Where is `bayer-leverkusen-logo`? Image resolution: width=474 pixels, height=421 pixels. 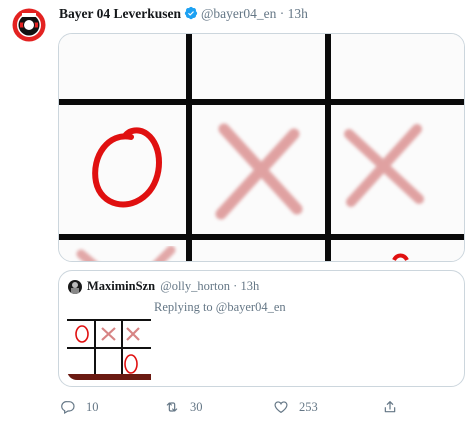 bayer-leverkusen-logo is located at coordinates (29, 25).